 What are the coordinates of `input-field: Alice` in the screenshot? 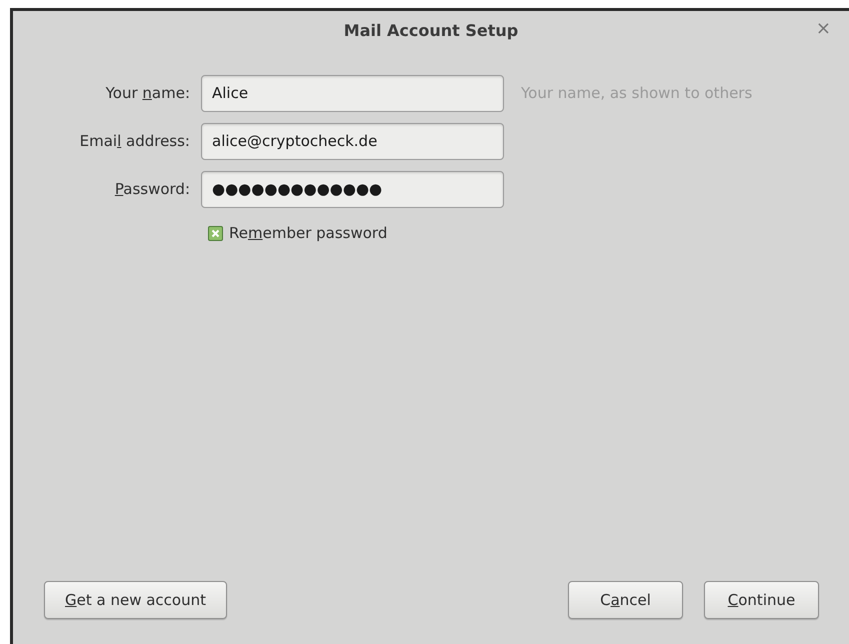 It's located at (352, 93).